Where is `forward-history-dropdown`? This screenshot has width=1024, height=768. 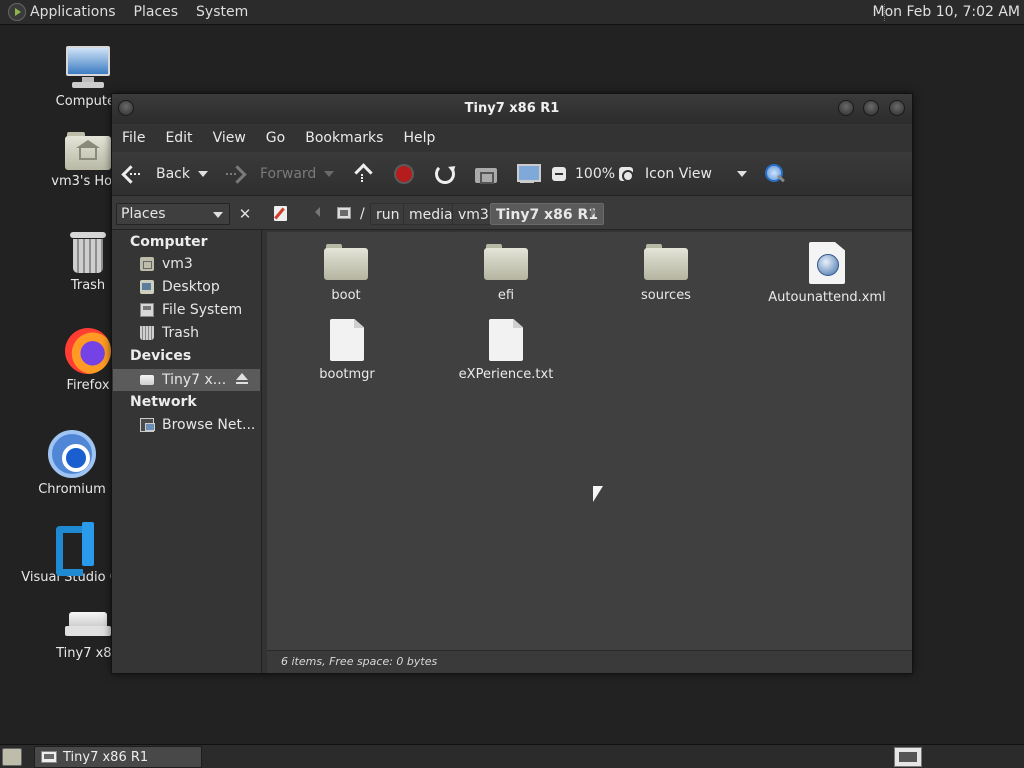
forward-history-dropdown is located at coordinates (329, 174).